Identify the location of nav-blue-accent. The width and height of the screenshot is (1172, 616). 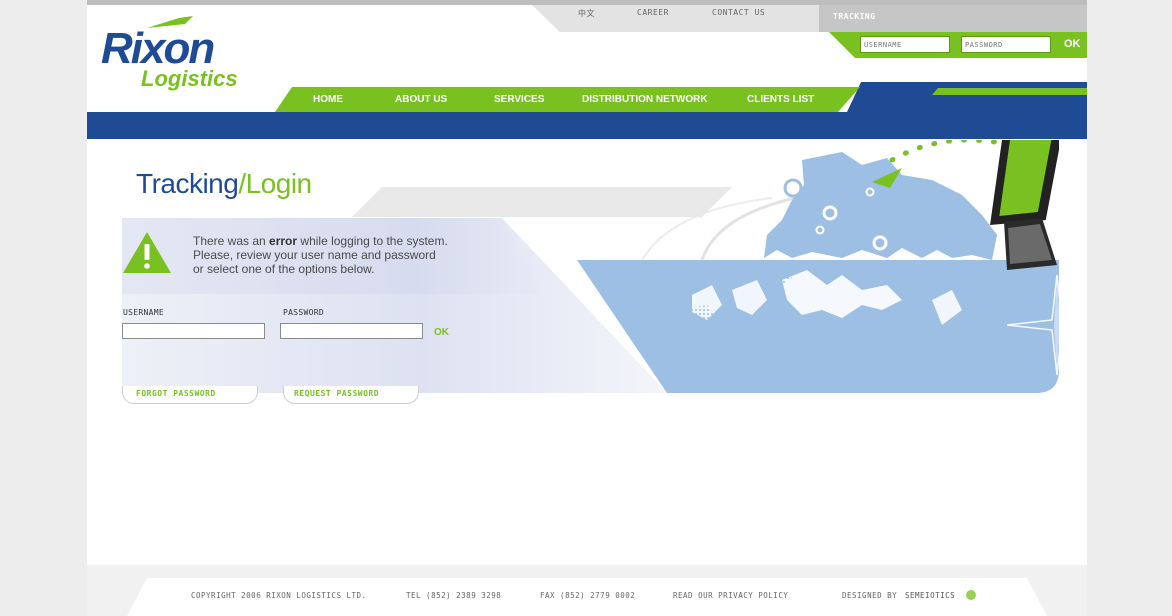
(967, 97).